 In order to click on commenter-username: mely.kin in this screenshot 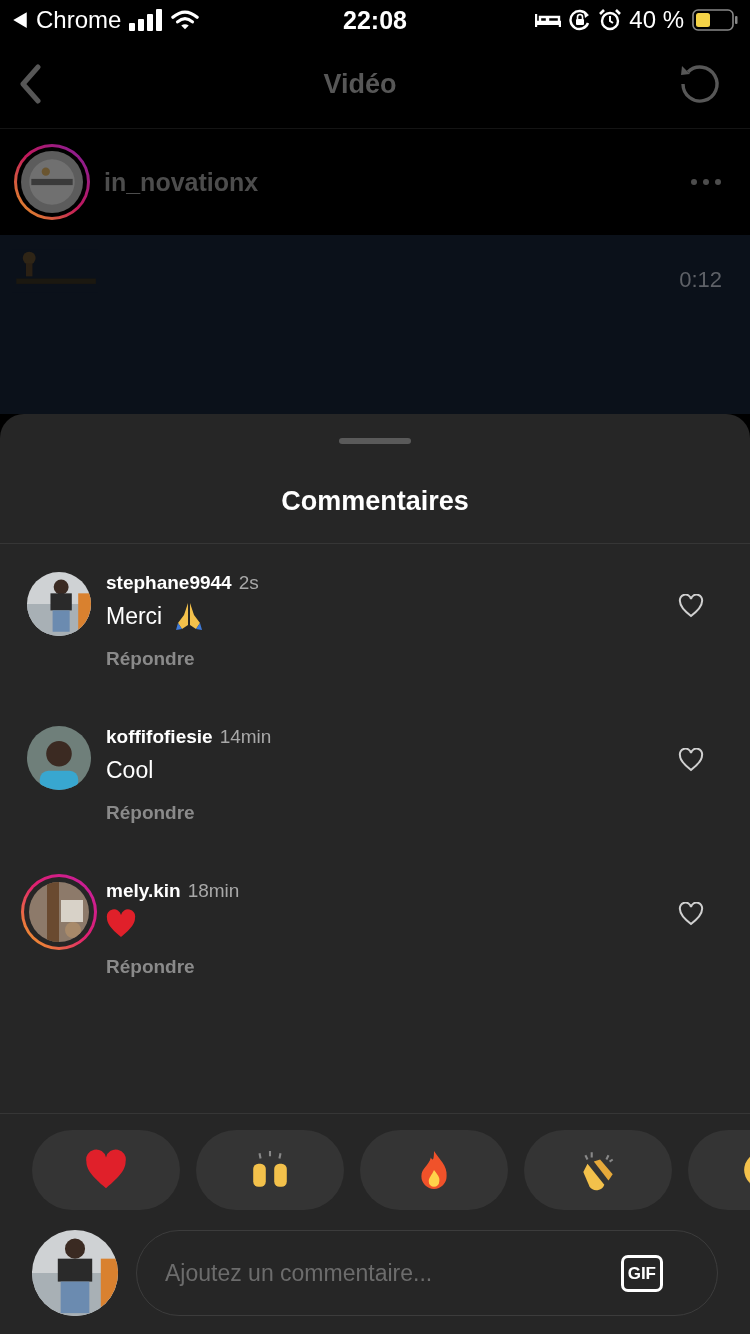, I will do `click(143, 891)`.